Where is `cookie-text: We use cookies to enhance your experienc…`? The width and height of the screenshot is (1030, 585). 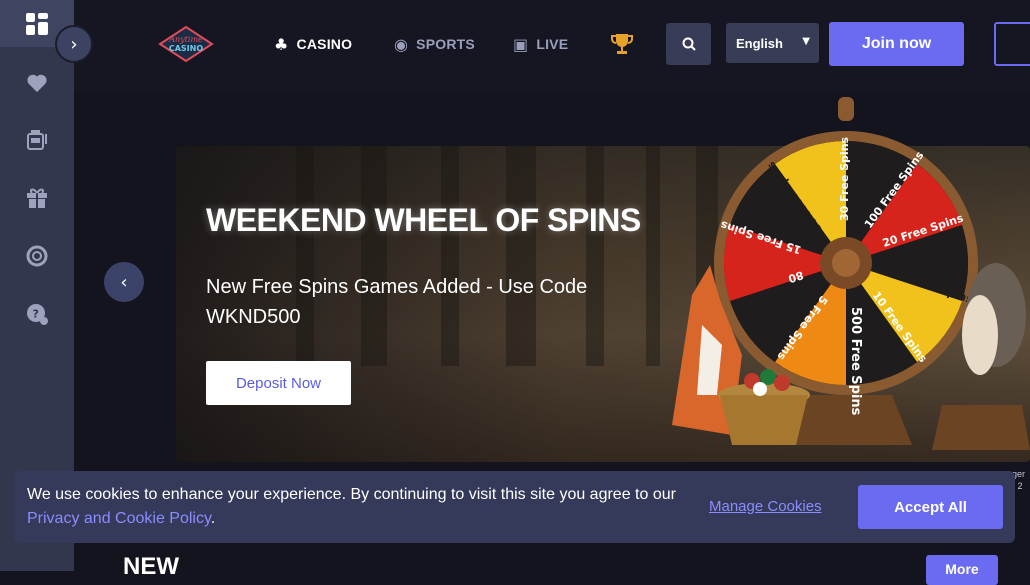
cookie-text: We use cookies to enhance your experienc… is located at coordinates (351, 494).